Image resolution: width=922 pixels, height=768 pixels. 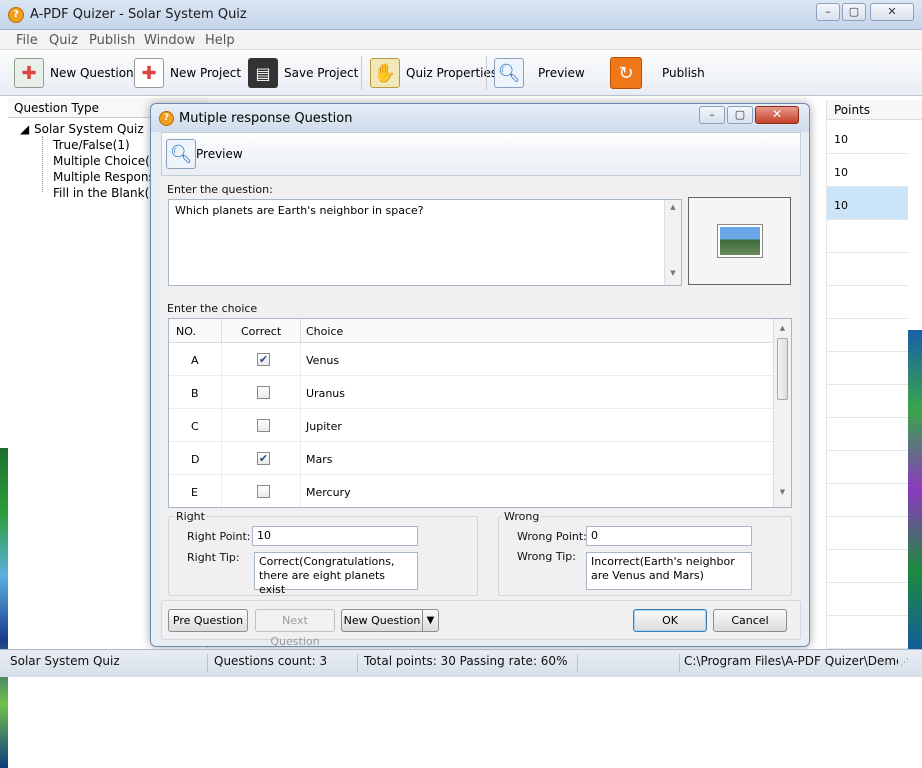 What do you see at coordinates (149, 73) in the screenshot?
I see `new-project-icon: ✚` at bounding box center [149, 73].